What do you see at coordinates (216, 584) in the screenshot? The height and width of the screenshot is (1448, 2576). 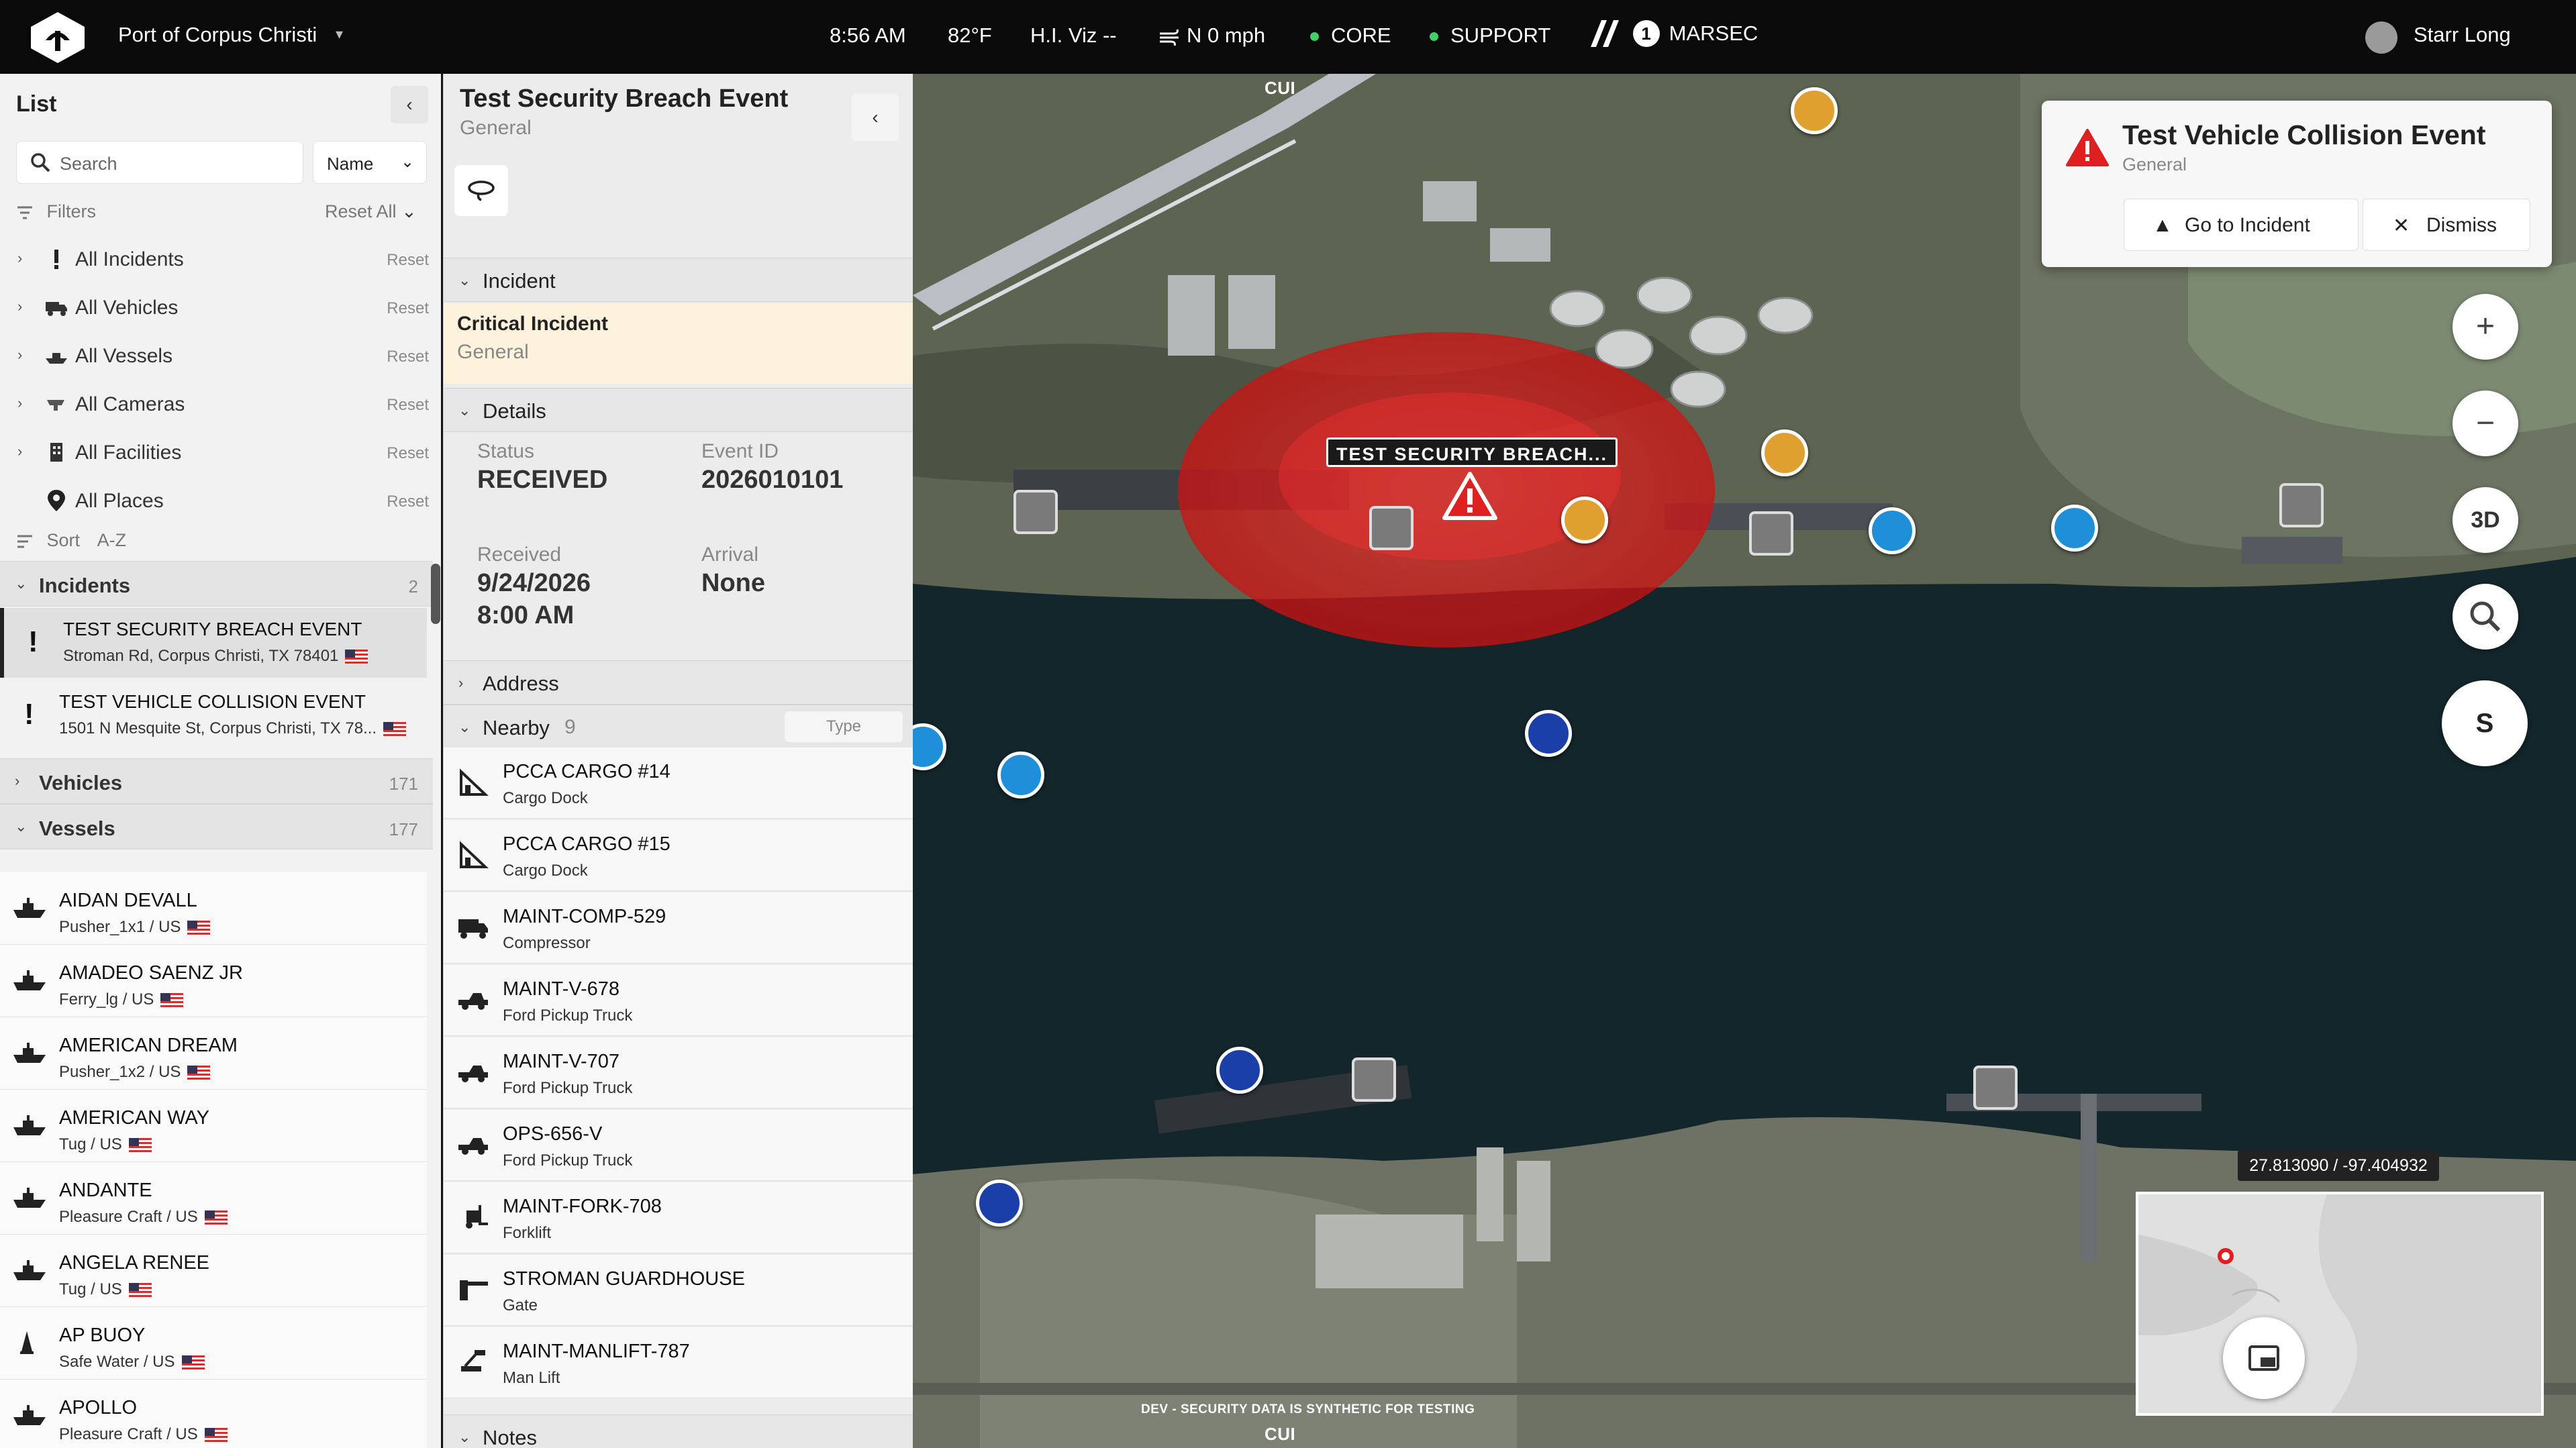 I see `section-incidents: ⌄ Incidents 2` at bounding box center [216, 584].